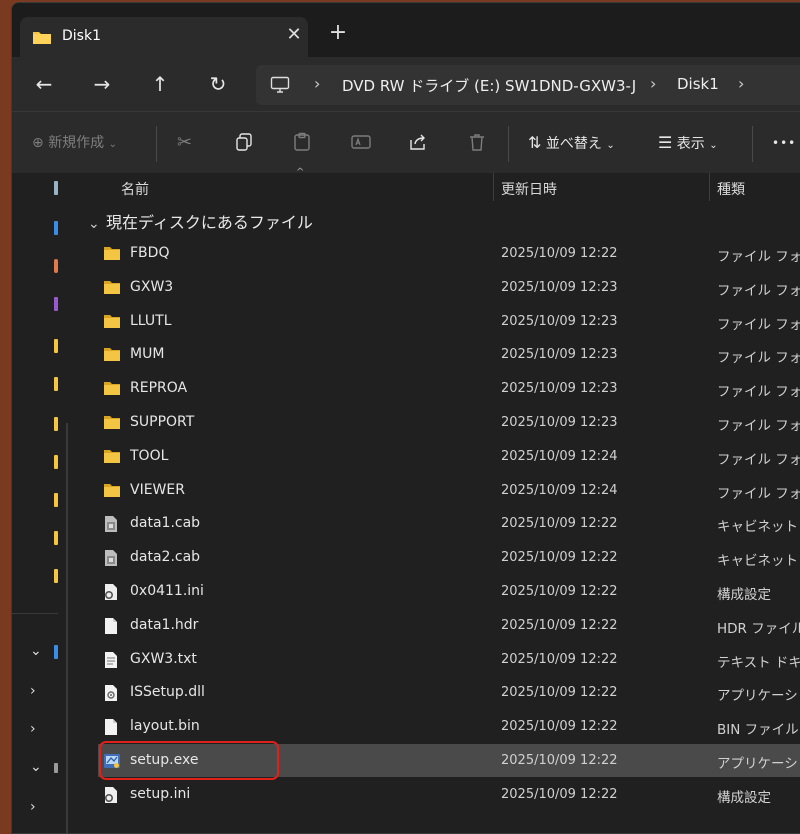 The width and height of the screenshot is (800, 834). Describe the element at coordinates (449, 557) in the screenshot. I see `file-row: data2.cab 2025/10/09 12:22 キャビネット ファイル` at that location.